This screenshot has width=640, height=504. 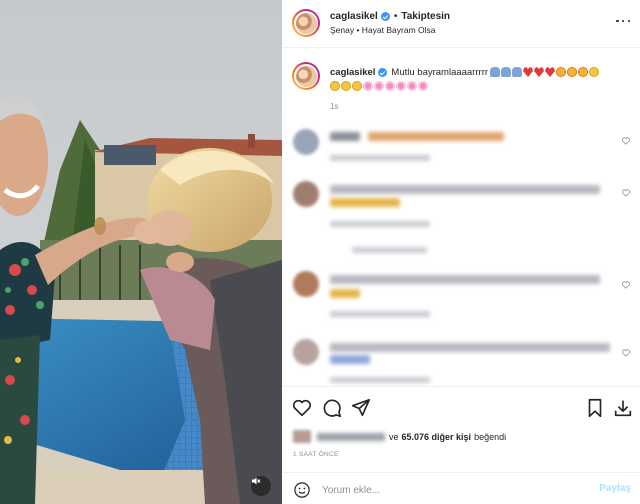 What do you see at coordinates (306, 23) in the screenshot?
I see `avatar` at bounding box center [306, 23].